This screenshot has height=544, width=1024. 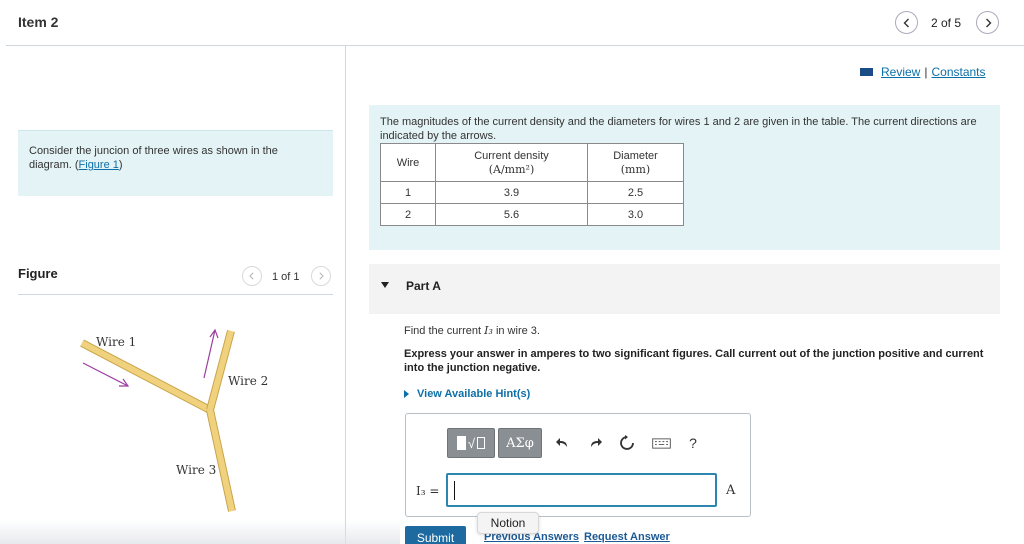 What do you see at coordinates (958, 72) in the screenshot?
I see `constants-link: Constants` at bounding box center [958, 72].